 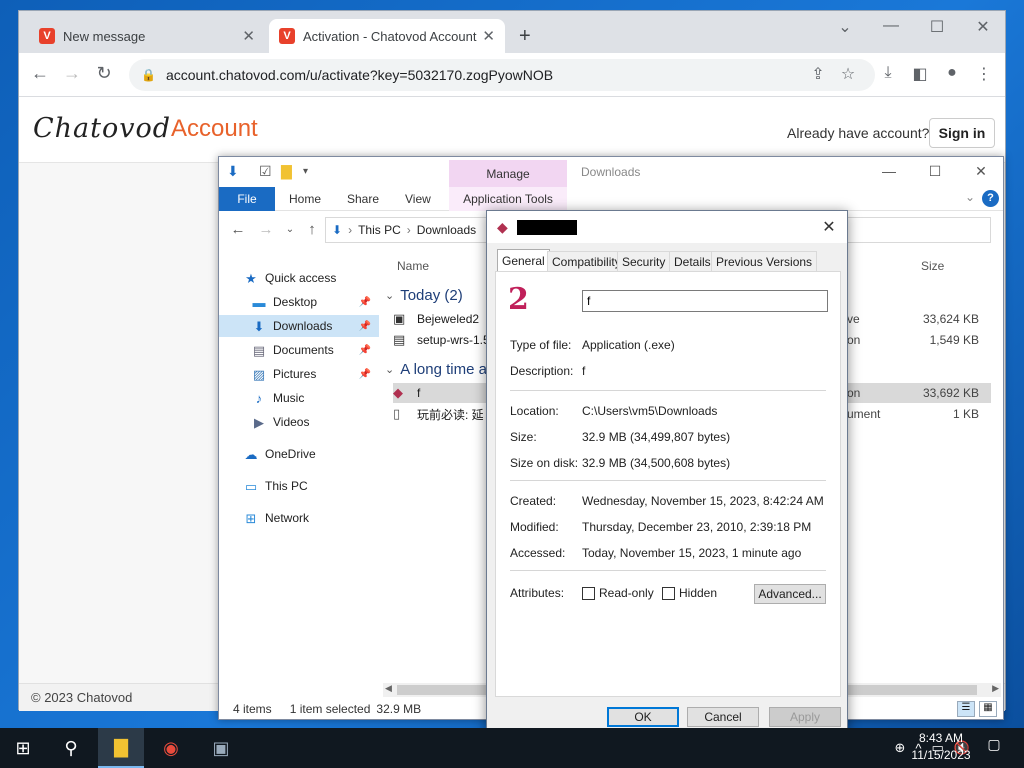 What do you see at coordinates (290, 229) in the screenshot?
I see `recent-locations-chevron-icon: ⌄` at bounding box center [290, 229].